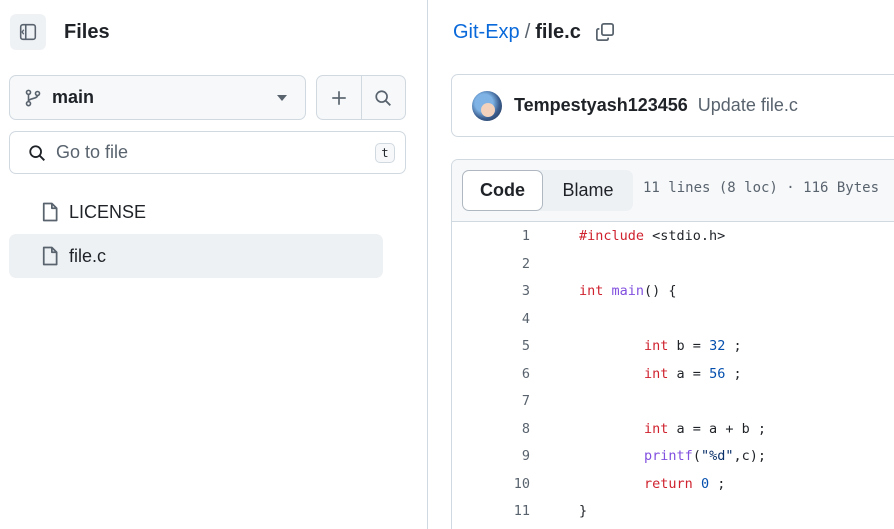  Describe the element at coordinates (491, 374) in the screenshot. I see `line-number: 6` at that location.